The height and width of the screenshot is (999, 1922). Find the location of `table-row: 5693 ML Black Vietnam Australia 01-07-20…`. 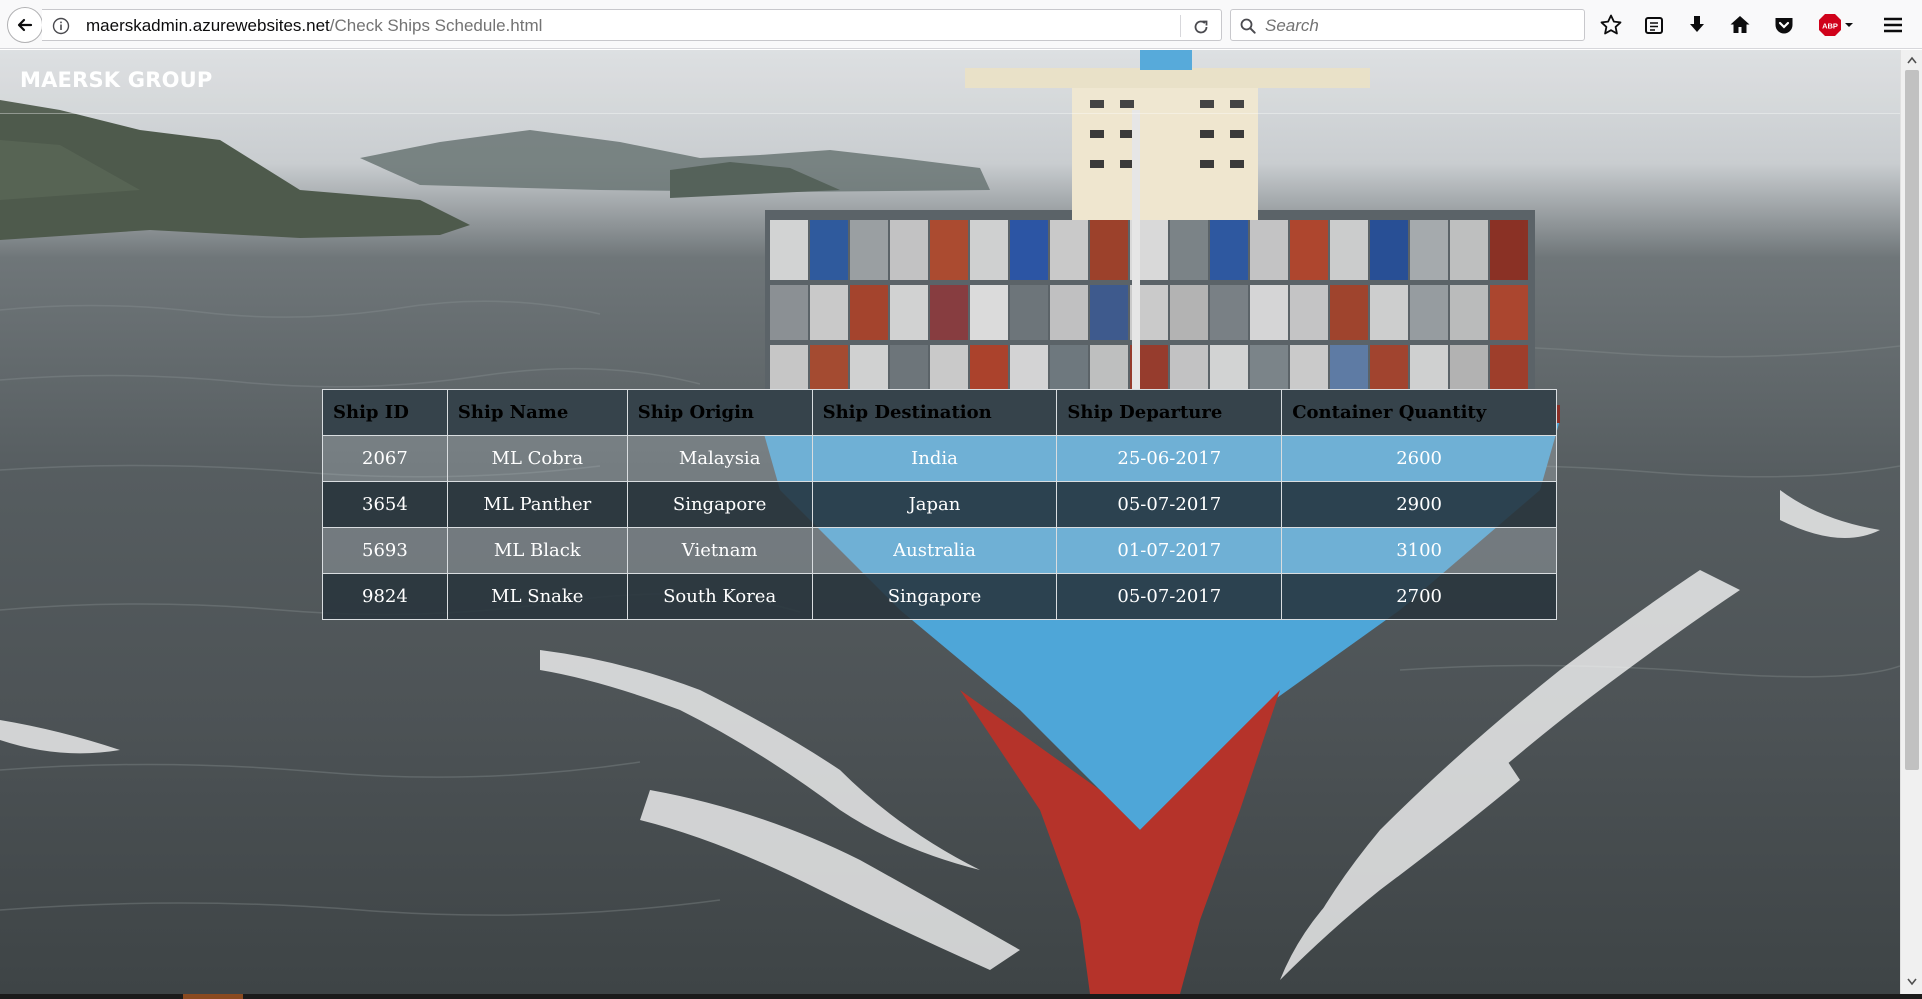

table-row: 5693 ML Black Vietnam Australia 01-07-20… is located at coordinates (939, 550).